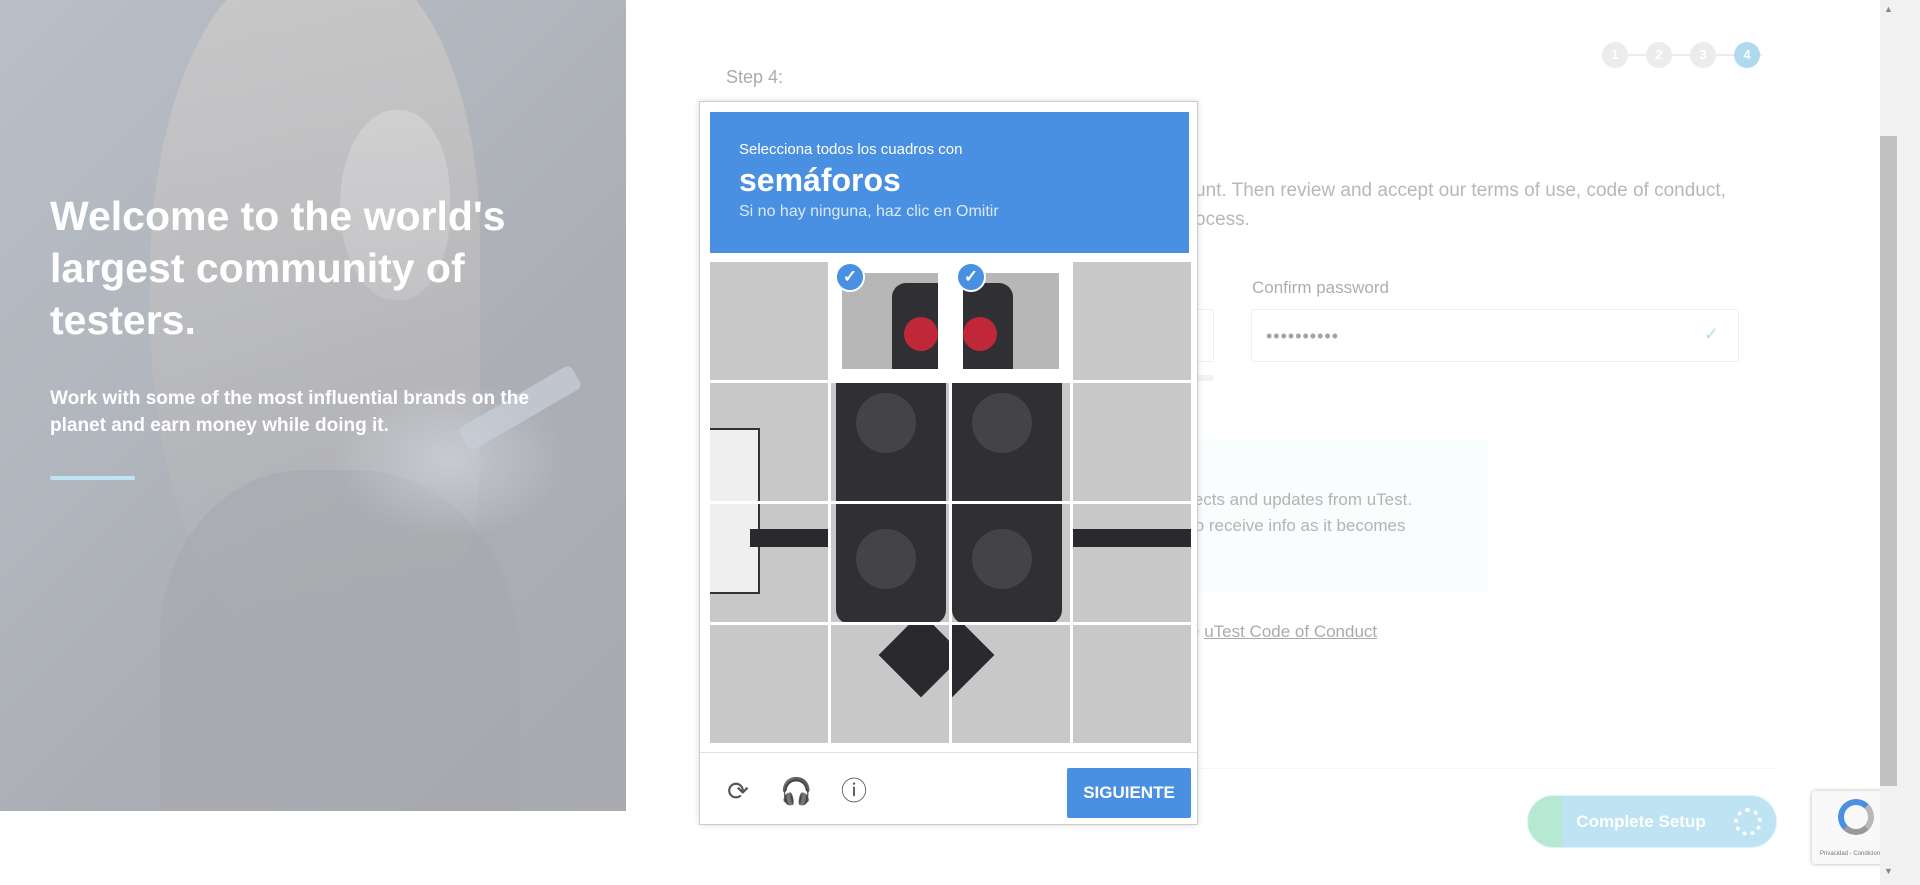  I want to click on captcha-target: semáforos, so click(820, 180).